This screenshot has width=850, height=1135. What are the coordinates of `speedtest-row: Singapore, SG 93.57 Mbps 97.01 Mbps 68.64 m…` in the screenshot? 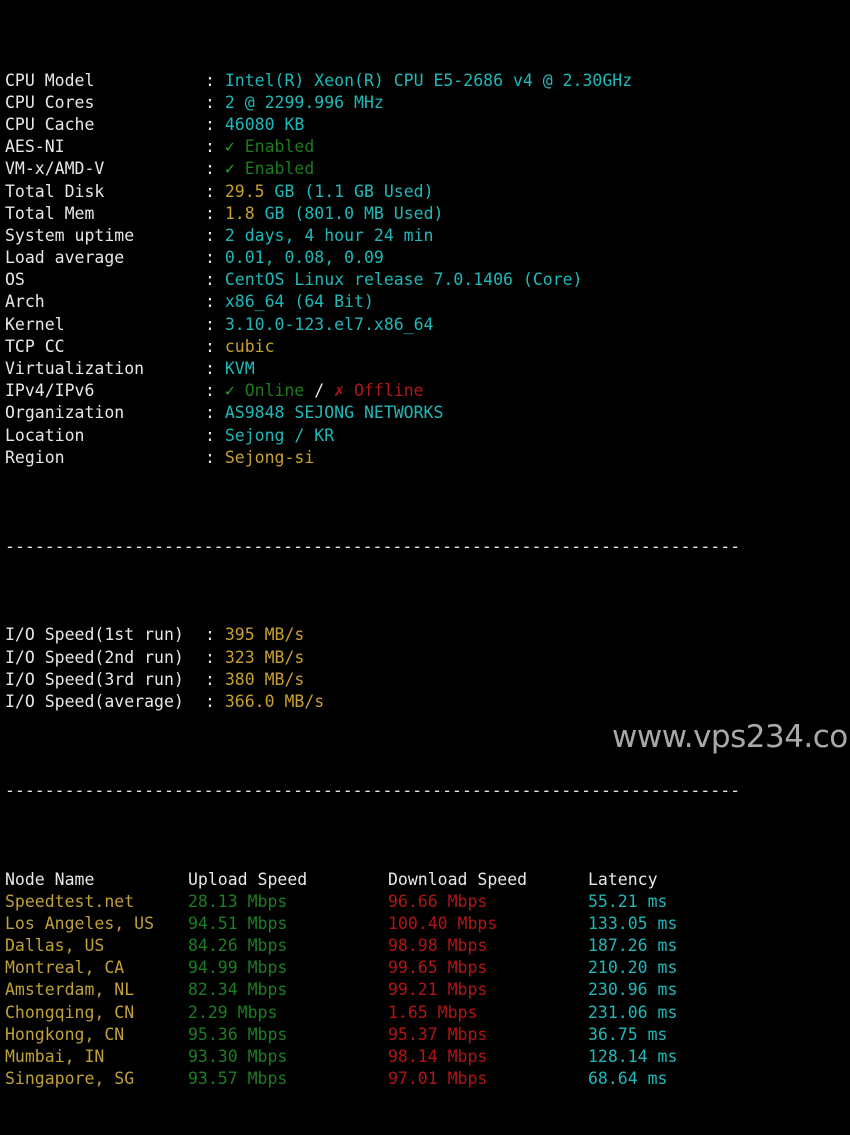 It's located at (427, 1079).